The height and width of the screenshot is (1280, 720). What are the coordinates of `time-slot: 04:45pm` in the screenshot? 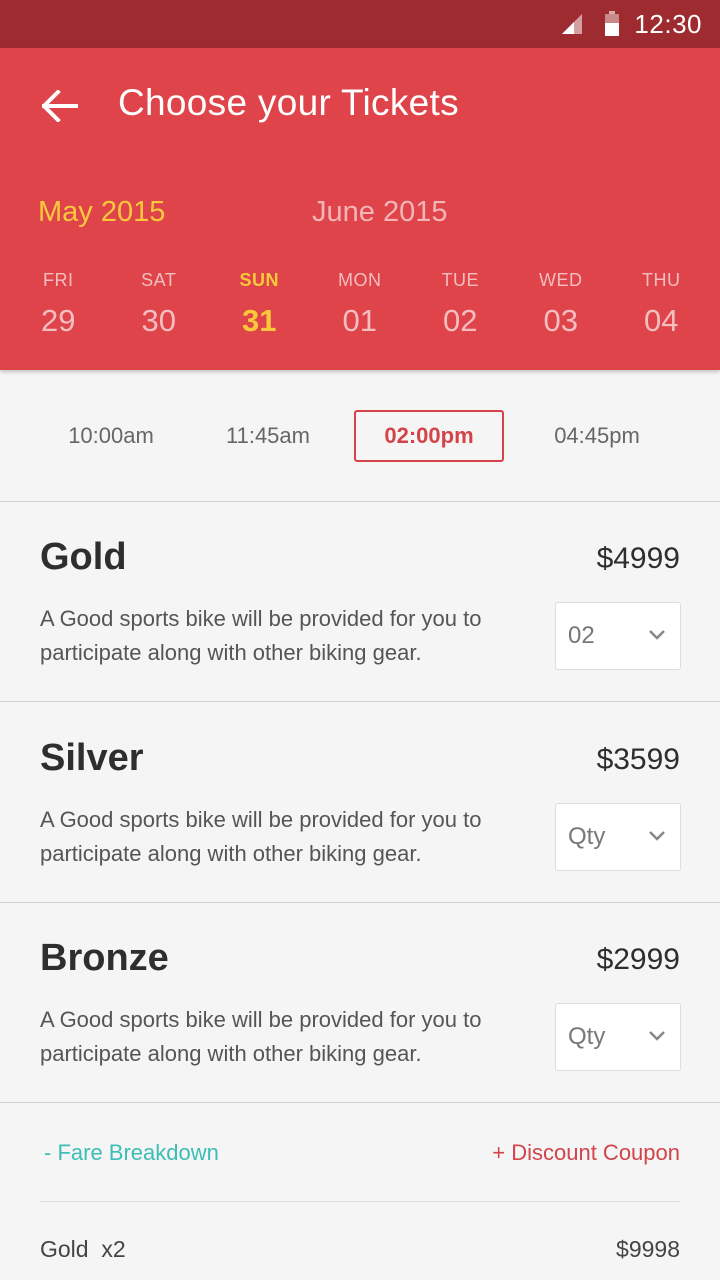 It's located at (597, 436).